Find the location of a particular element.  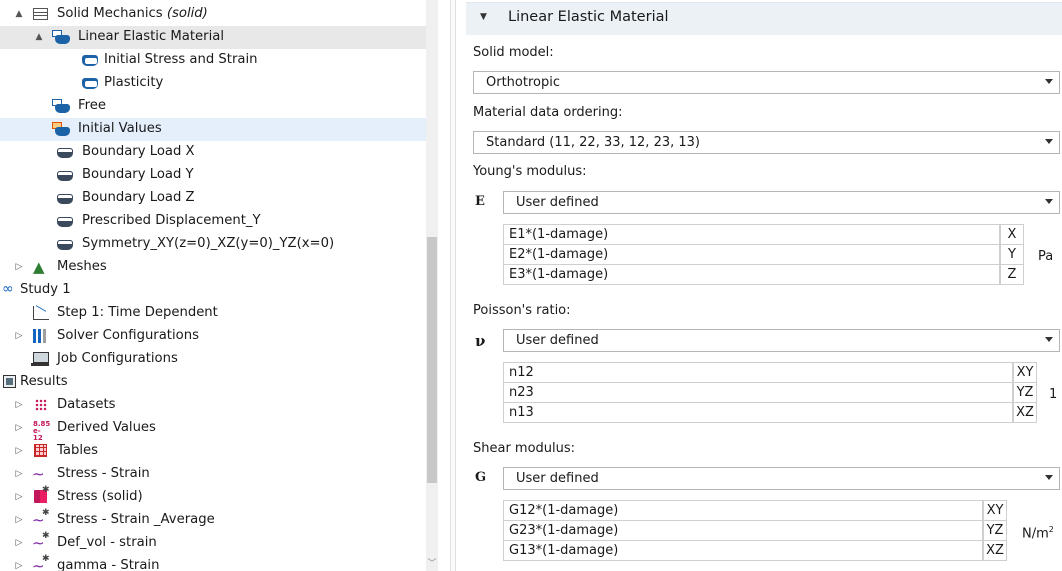

subnode-icon is located at coordinates (90, 60).